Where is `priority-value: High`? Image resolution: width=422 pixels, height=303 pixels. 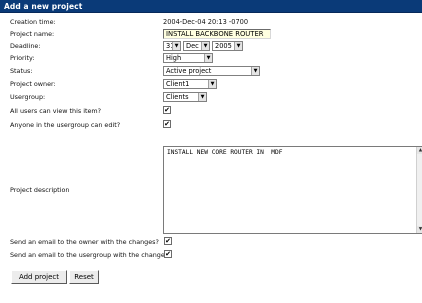
priority-value: High is located at coordinates (174, 58).